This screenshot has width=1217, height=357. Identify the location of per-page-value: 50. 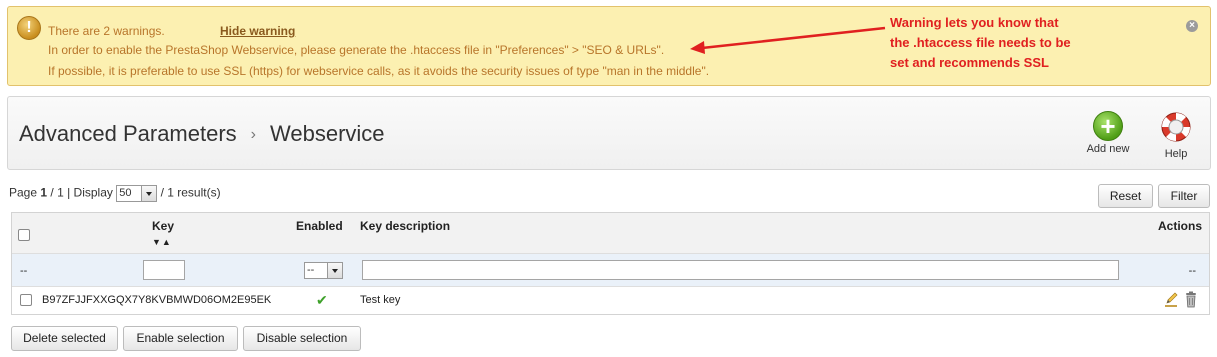
(125, 193).